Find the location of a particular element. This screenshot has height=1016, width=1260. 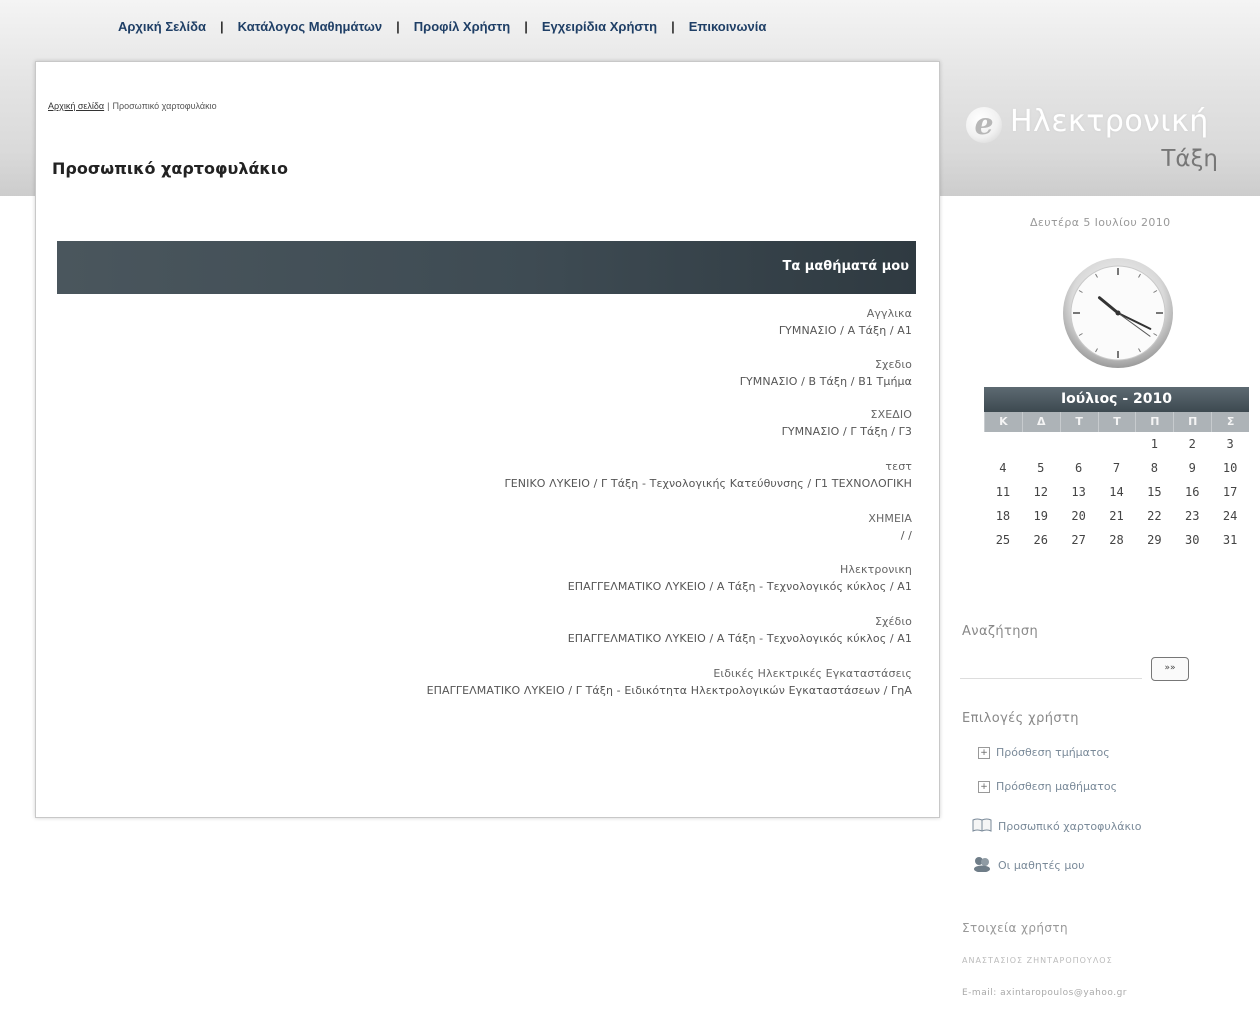

course-name: Ειδικές Ηλεκτρικές Εγκαταστάσεις is located at coordinates (669, 673).